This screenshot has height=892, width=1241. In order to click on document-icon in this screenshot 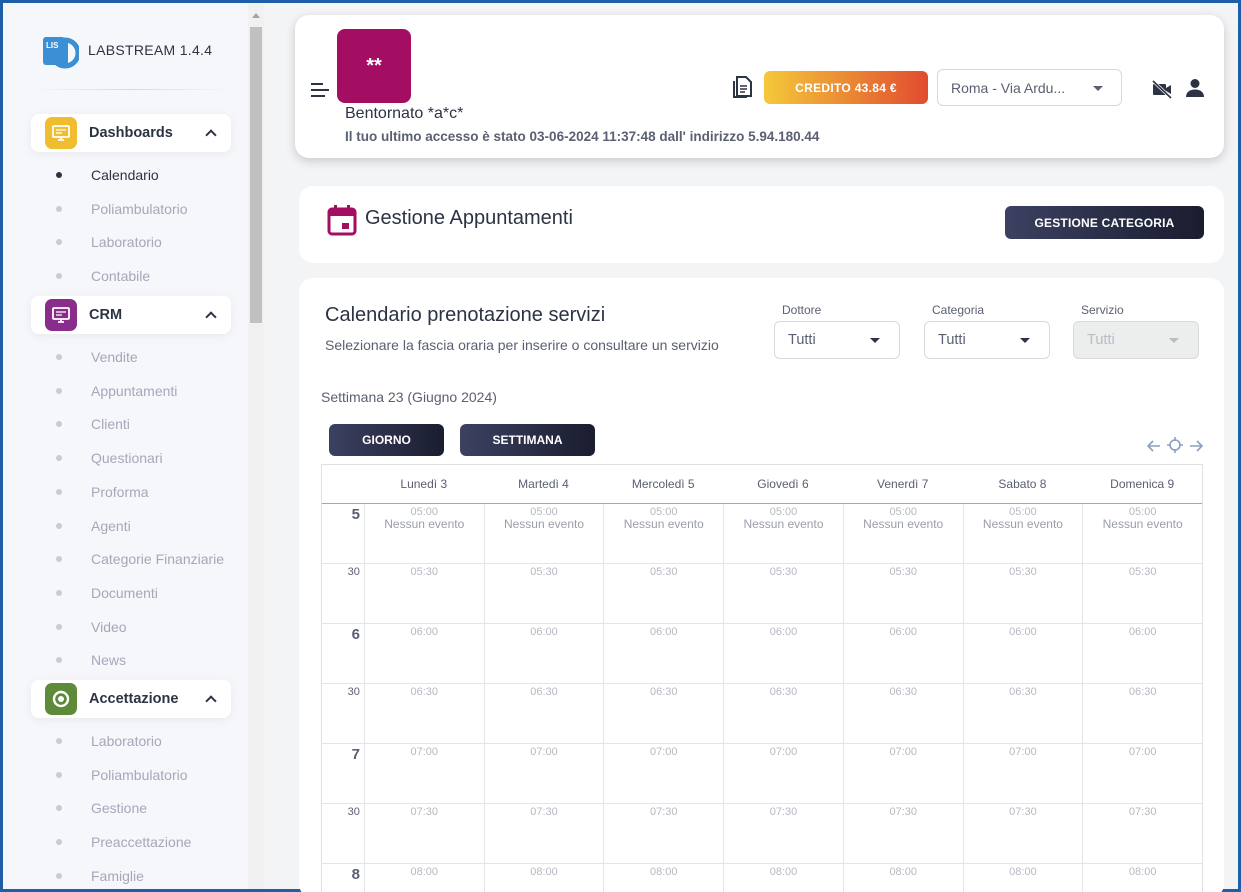, I will do `click(742, 89)`.